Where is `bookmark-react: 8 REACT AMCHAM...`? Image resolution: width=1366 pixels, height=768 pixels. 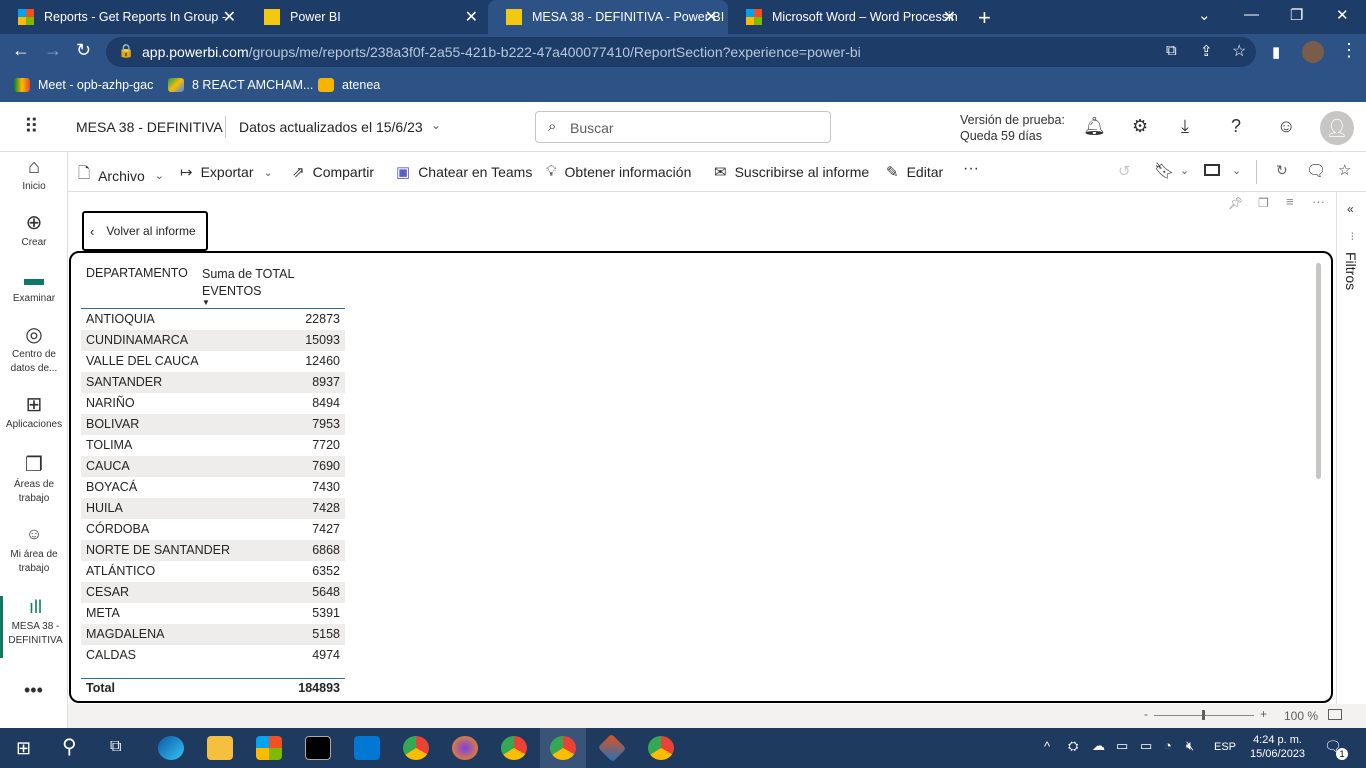
bookmark-react: 8 REACT AMCHAM... is located at coordinates (240, 85).